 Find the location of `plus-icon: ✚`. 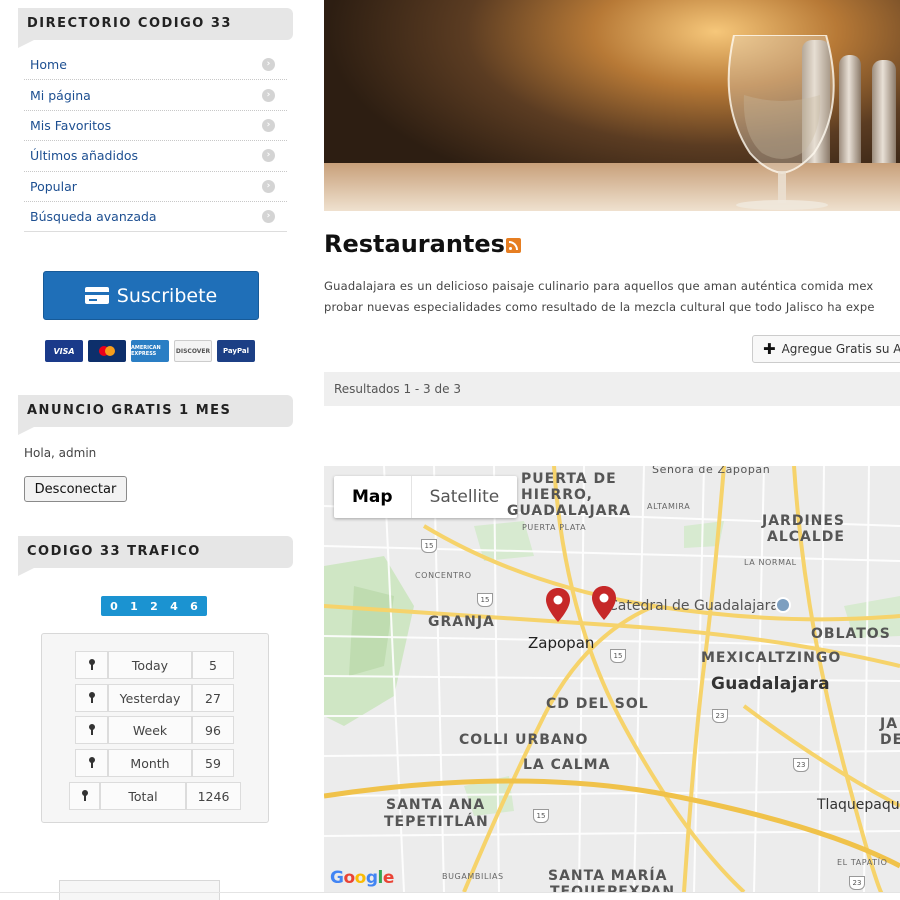

plus-icon: ✚ is located at coordinates (769, 349).